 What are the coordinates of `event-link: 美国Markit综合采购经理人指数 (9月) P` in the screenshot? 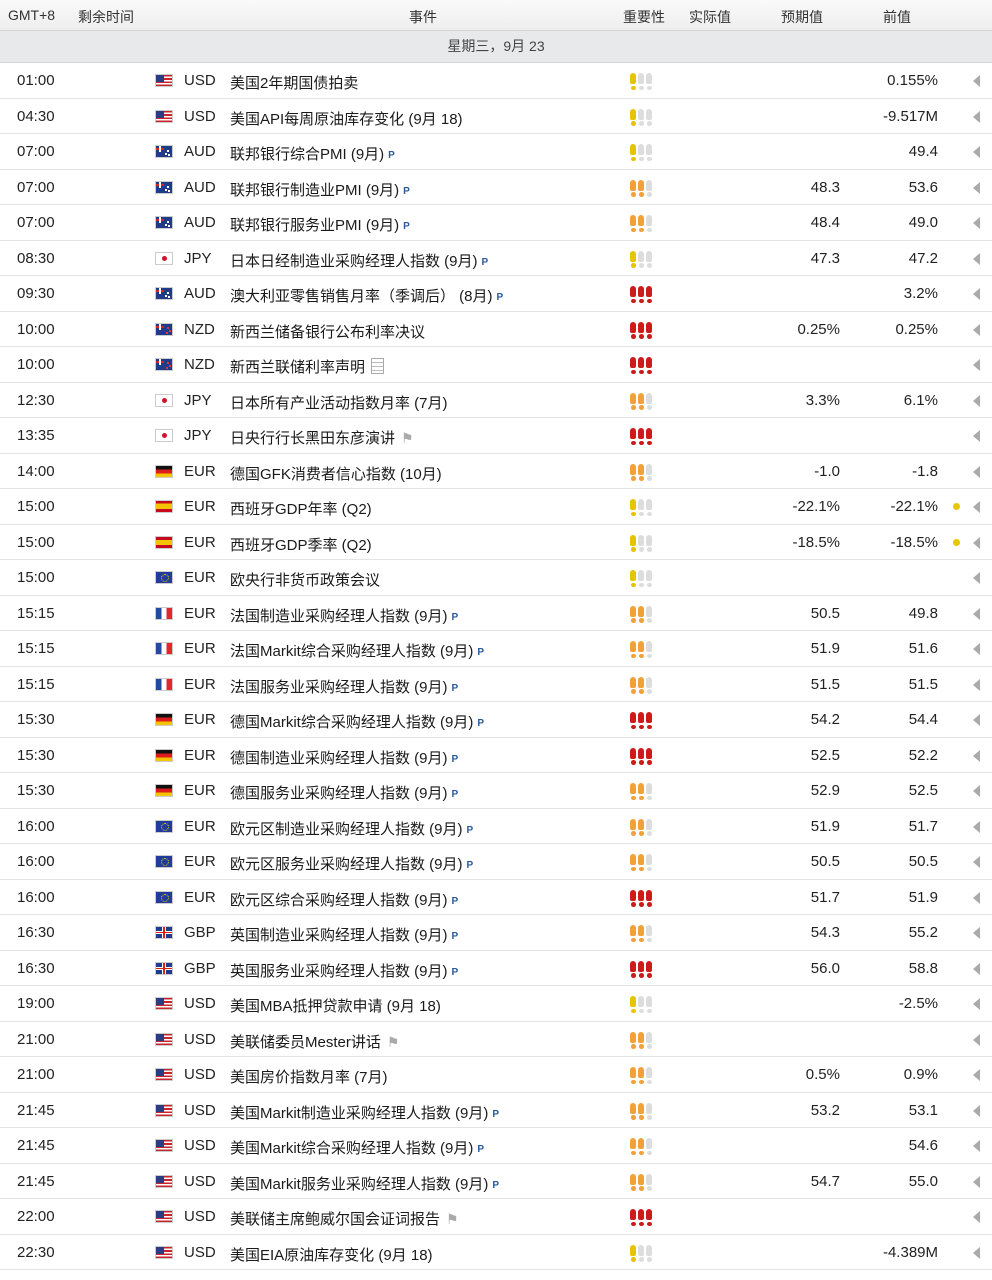 It's located at (357, 1147).